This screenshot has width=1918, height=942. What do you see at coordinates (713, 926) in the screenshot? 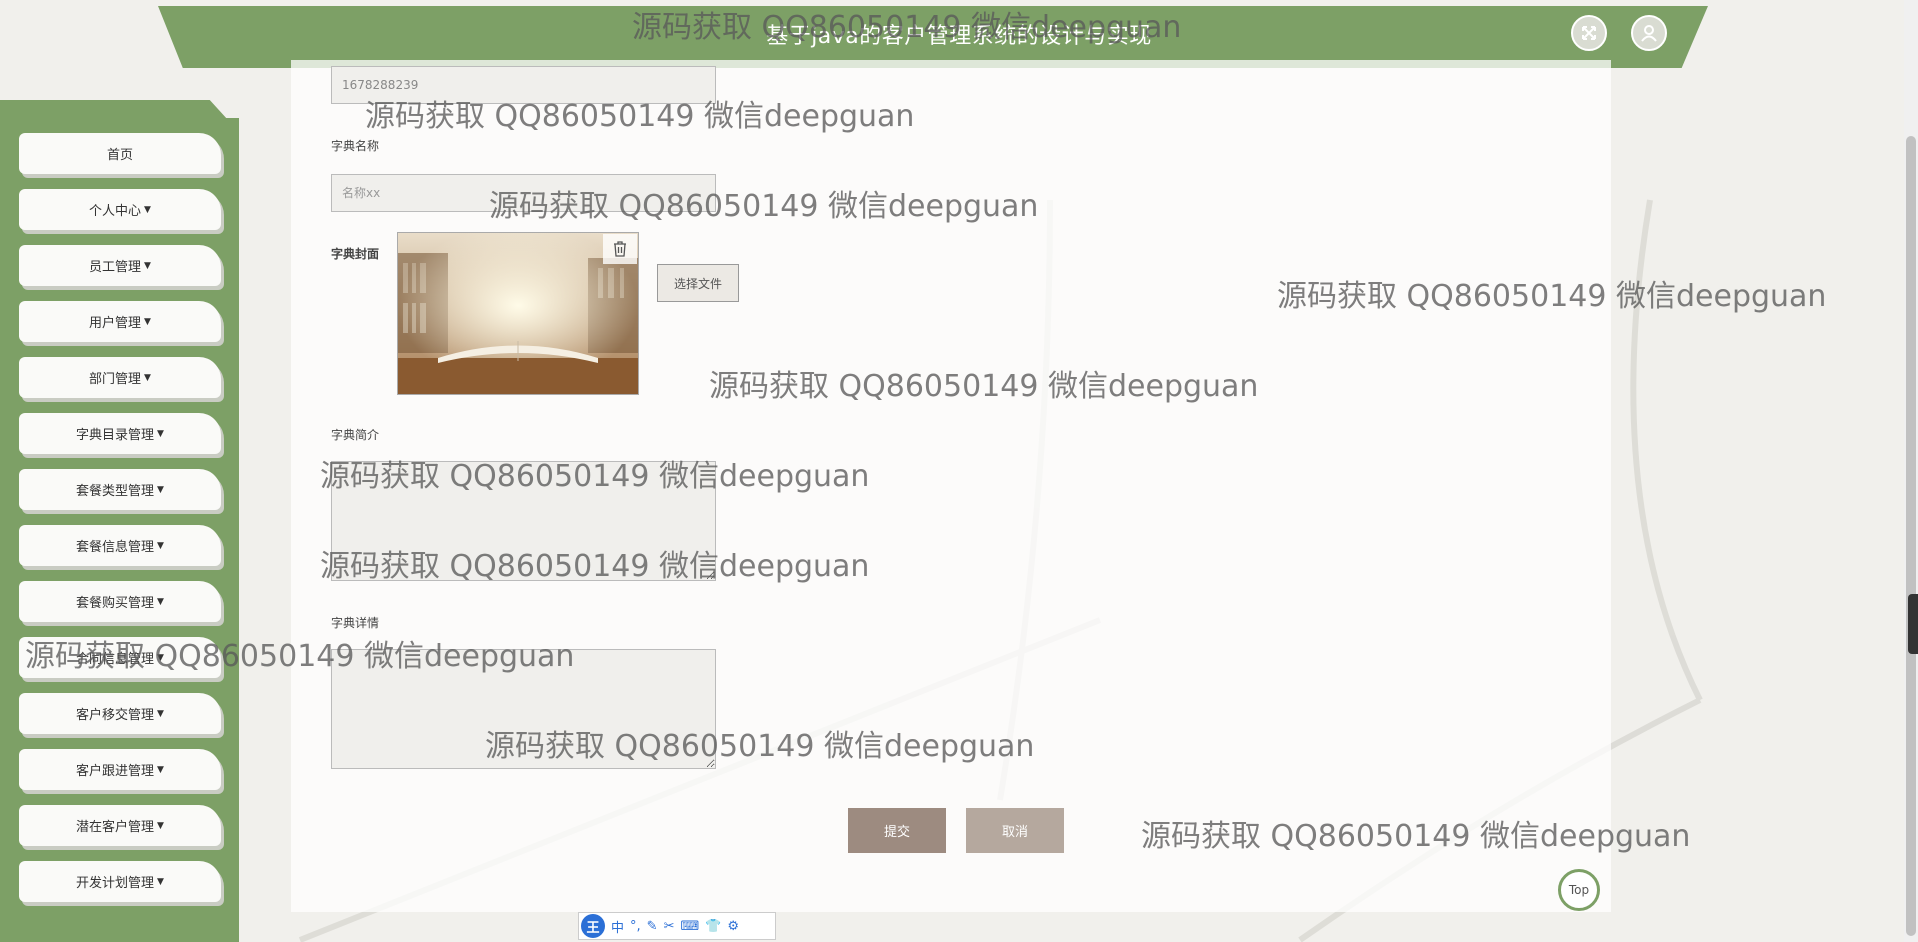
I see `skin-shirt-icon: 👕` at bounding box center [713, 926].